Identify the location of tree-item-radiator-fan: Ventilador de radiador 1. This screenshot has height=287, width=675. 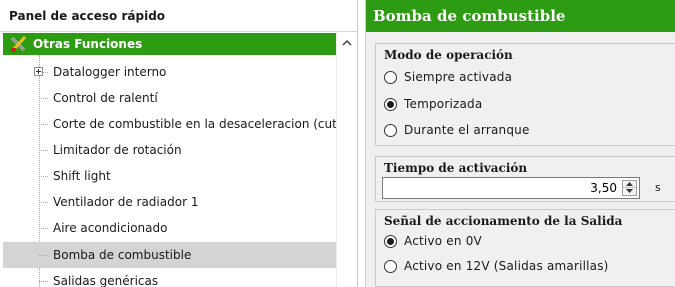
(169, 202).